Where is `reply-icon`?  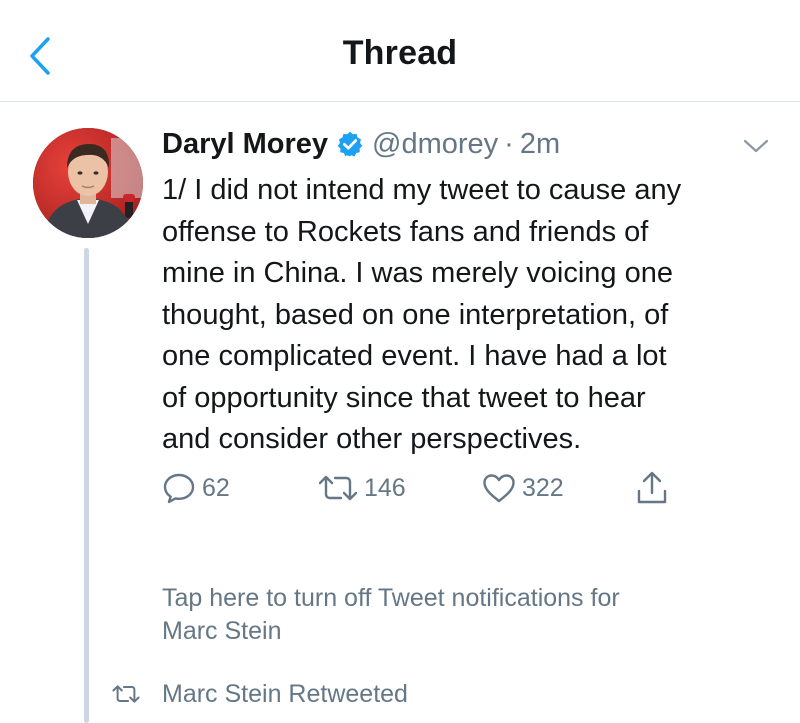 reply-icon is located at coordinates (179, 488).